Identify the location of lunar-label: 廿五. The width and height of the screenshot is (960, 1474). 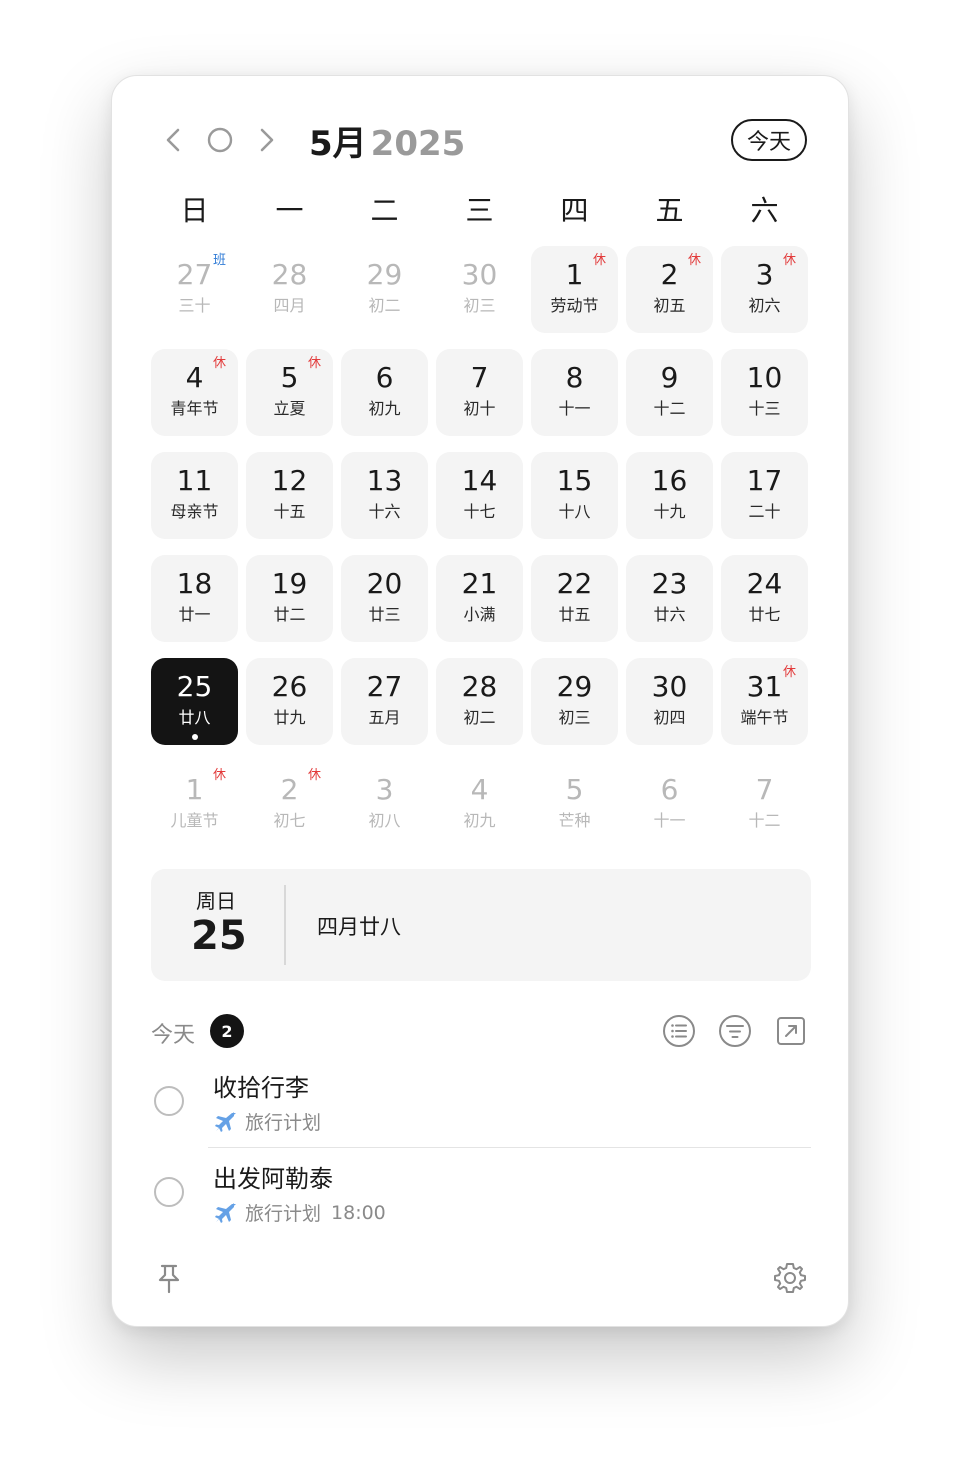
(574, 614).